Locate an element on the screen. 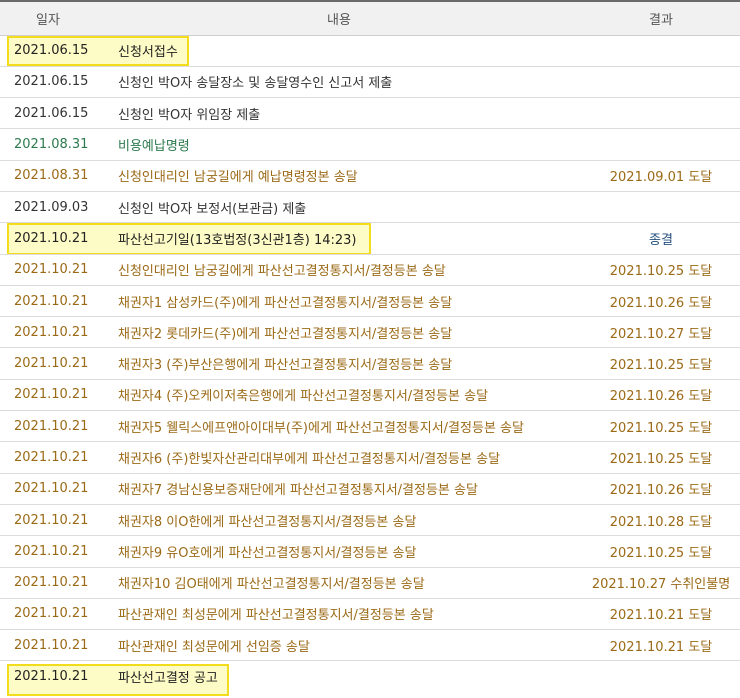 Image resolution: width=740 pixels, height=698 pixels. row-result: 2021.09.01 도달 is located at coordinates (661, 178).